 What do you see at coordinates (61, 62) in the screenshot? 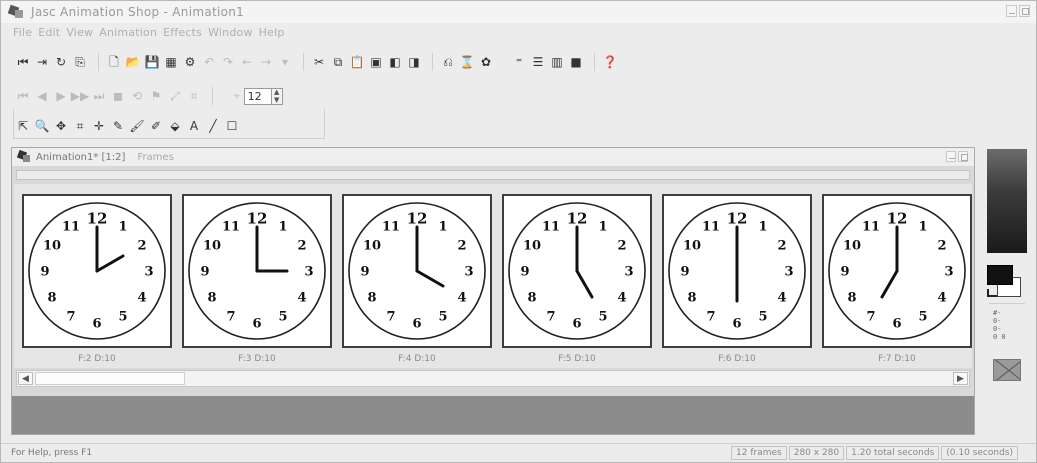
I see `vcr-reload-icon: ↻` at bounding box center [61, 62].